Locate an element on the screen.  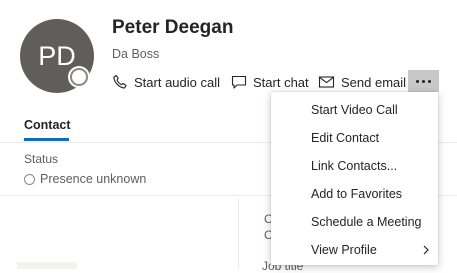
tab-contact: Contact is located at coordinates (47, 125).